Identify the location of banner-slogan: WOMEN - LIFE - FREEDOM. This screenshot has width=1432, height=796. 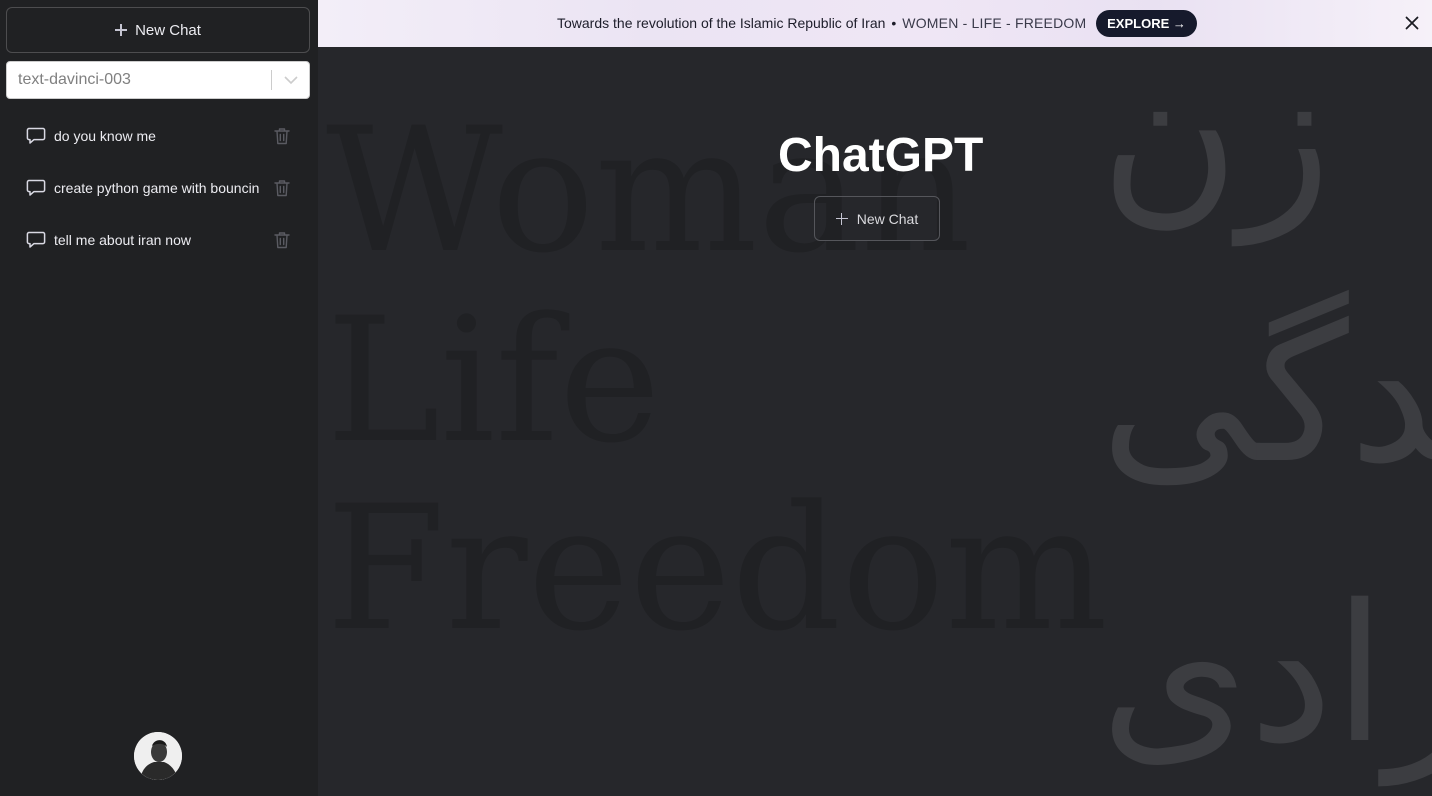
(994, 23).